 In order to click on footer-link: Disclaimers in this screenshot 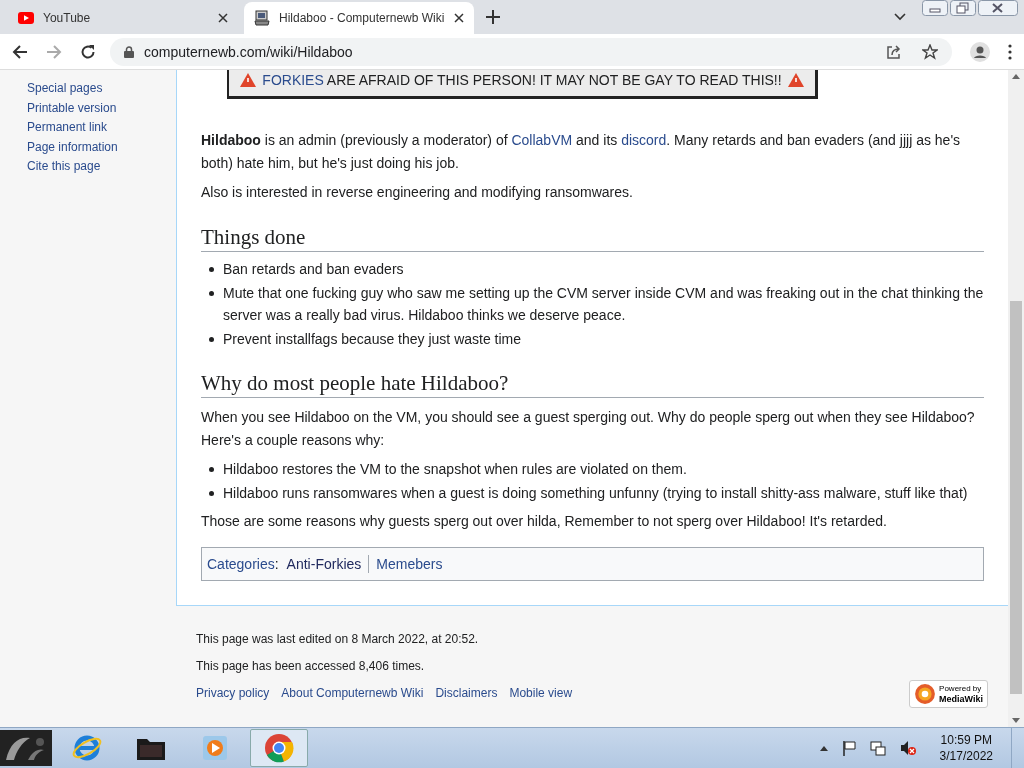, I will do `click(466, 693)`.